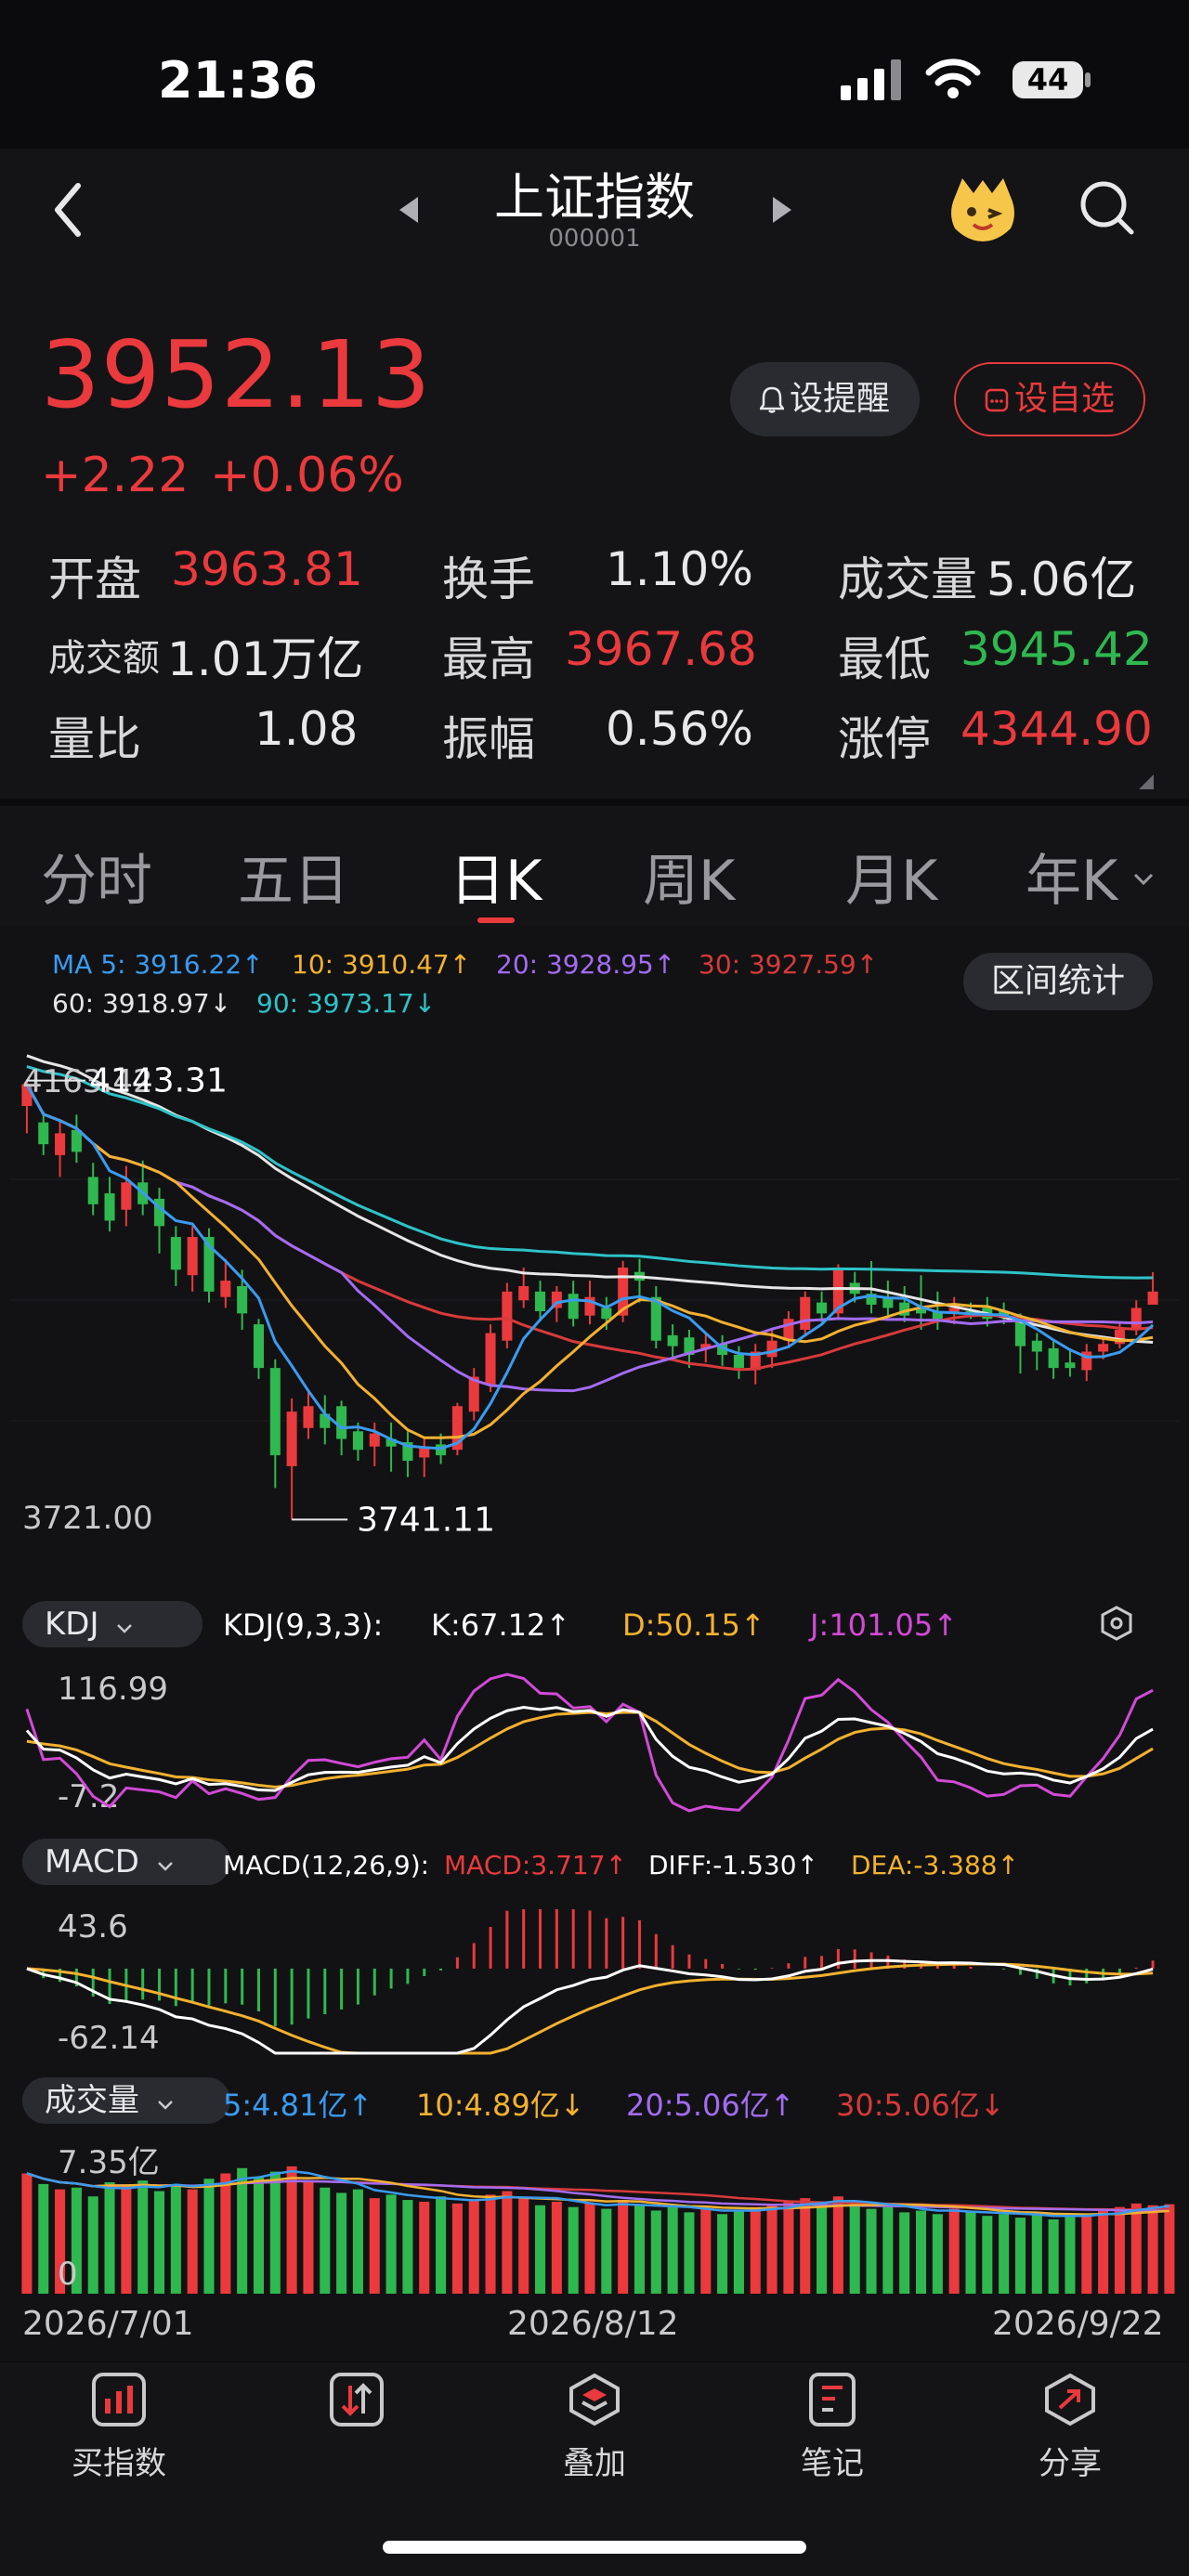 This screenshot has width=1189, height=2576. Describe the element at coordinates (832, 2463) in the screenshot. I see `notes-label: 笔记` at that location.